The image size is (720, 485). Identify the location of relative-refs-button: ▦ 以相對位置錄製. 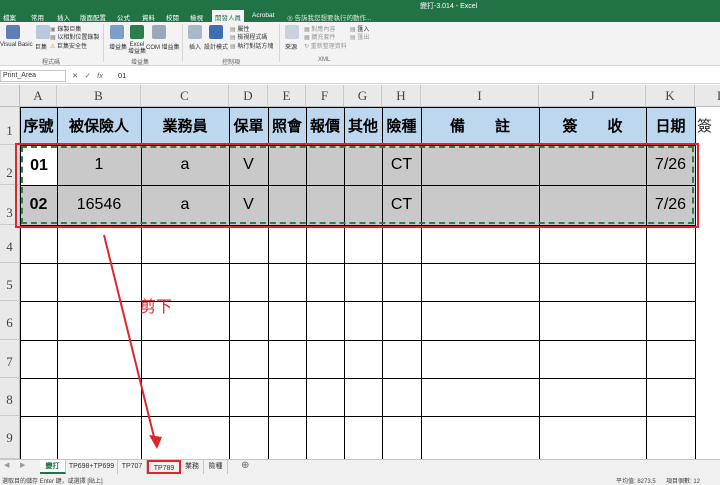
(74, 36).